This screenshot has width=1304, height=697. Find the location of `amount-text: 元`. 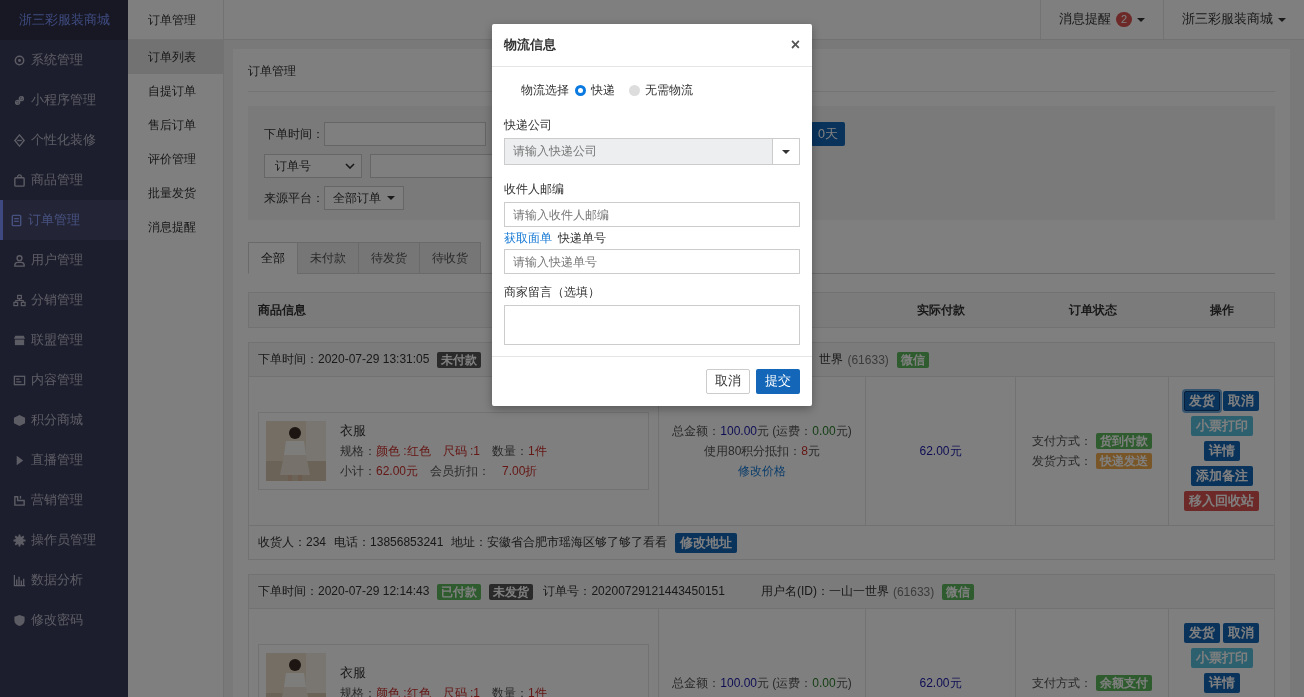

amount-text: 元 is located at coordinates (814, 450).